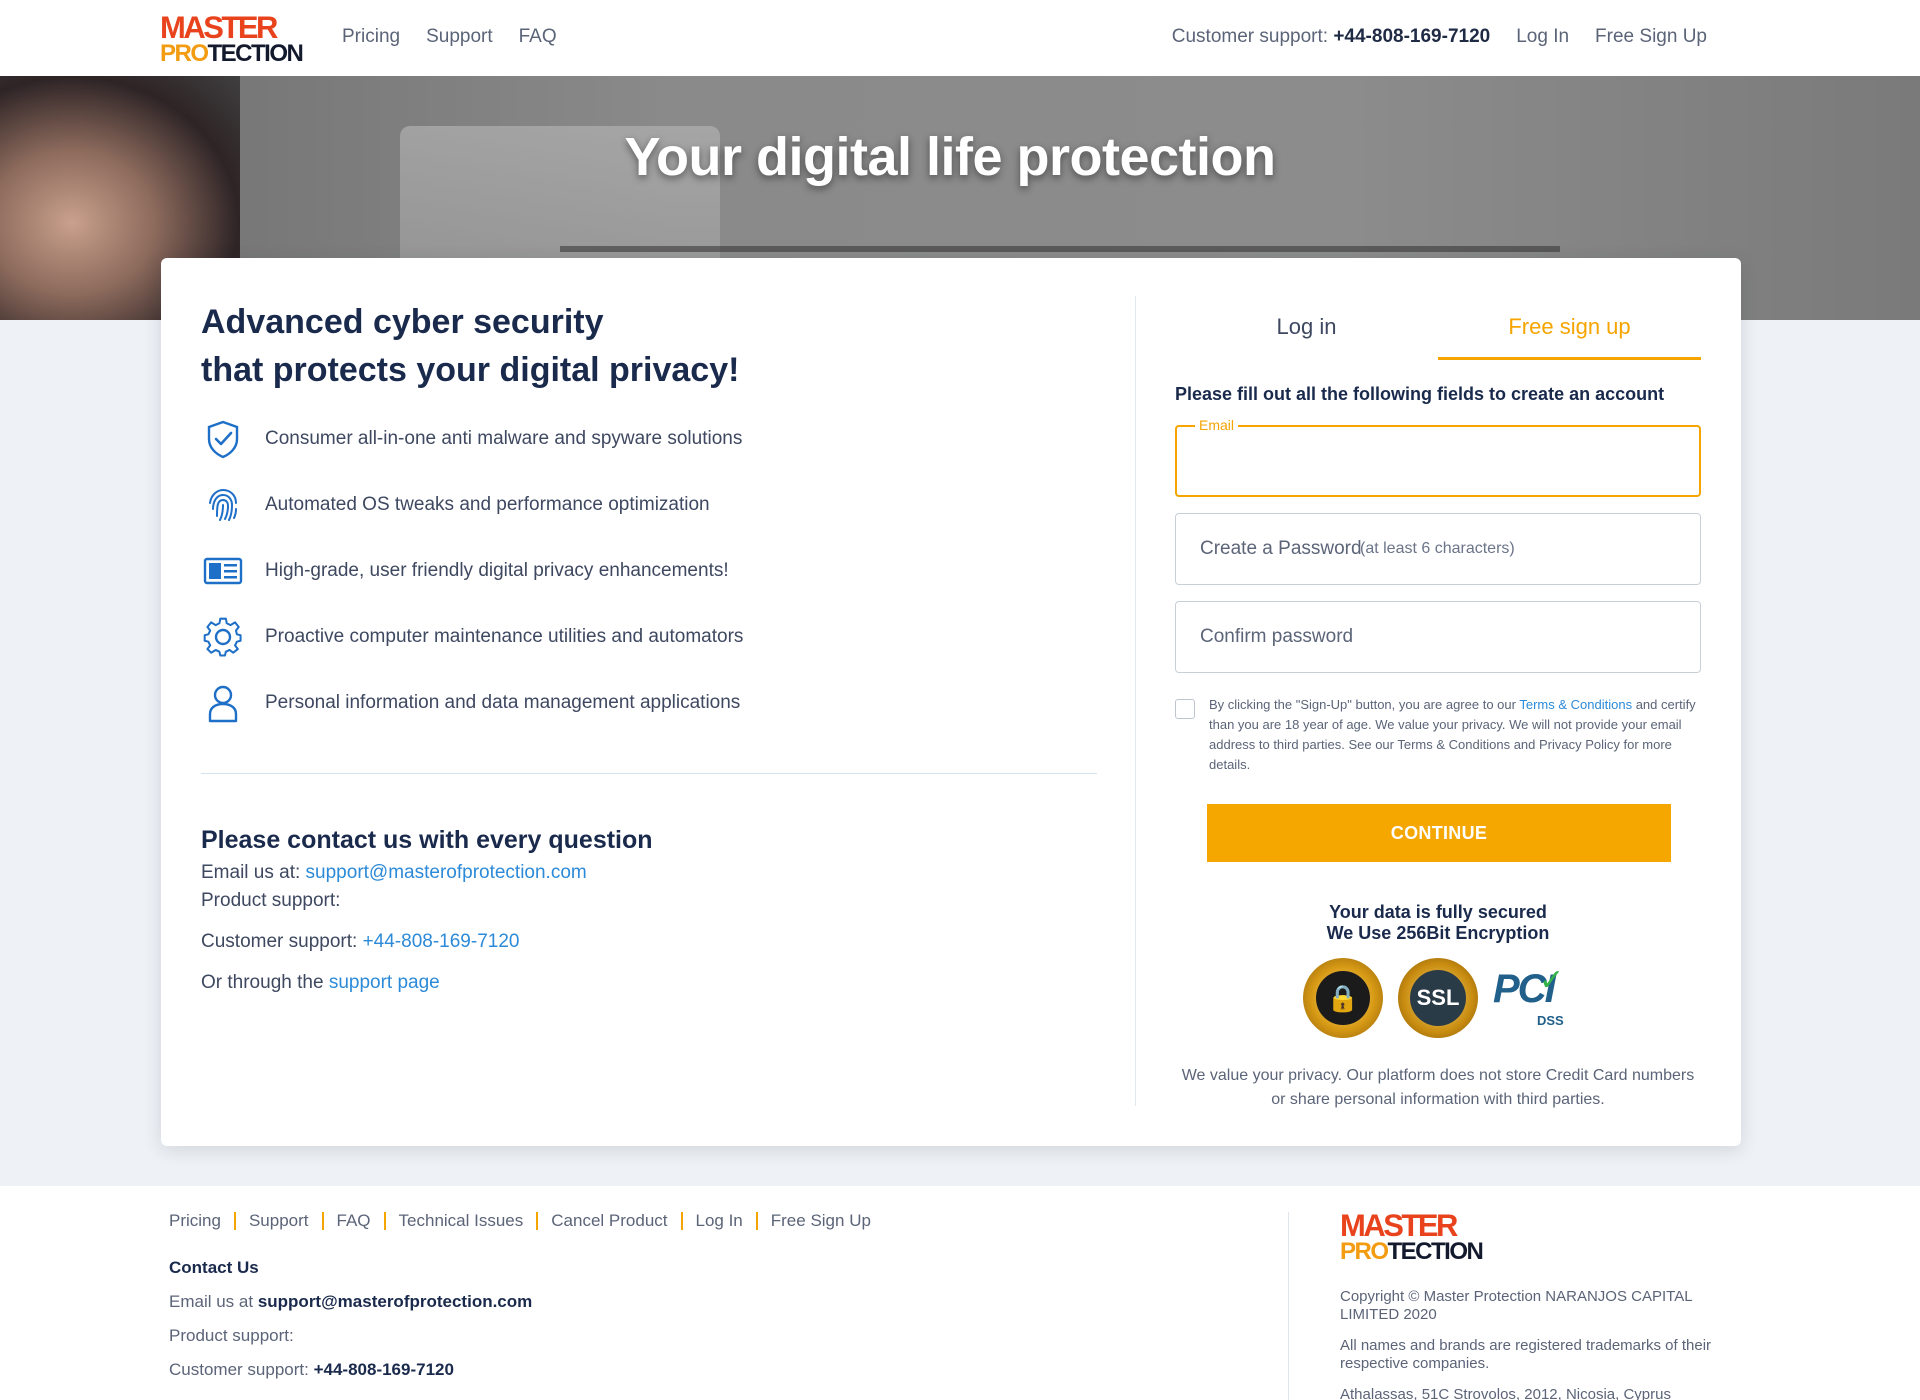 The width and height of the screenshot is (1920, 1400). I want to click on continue-button: CONTINUE, so click(1439, 833).